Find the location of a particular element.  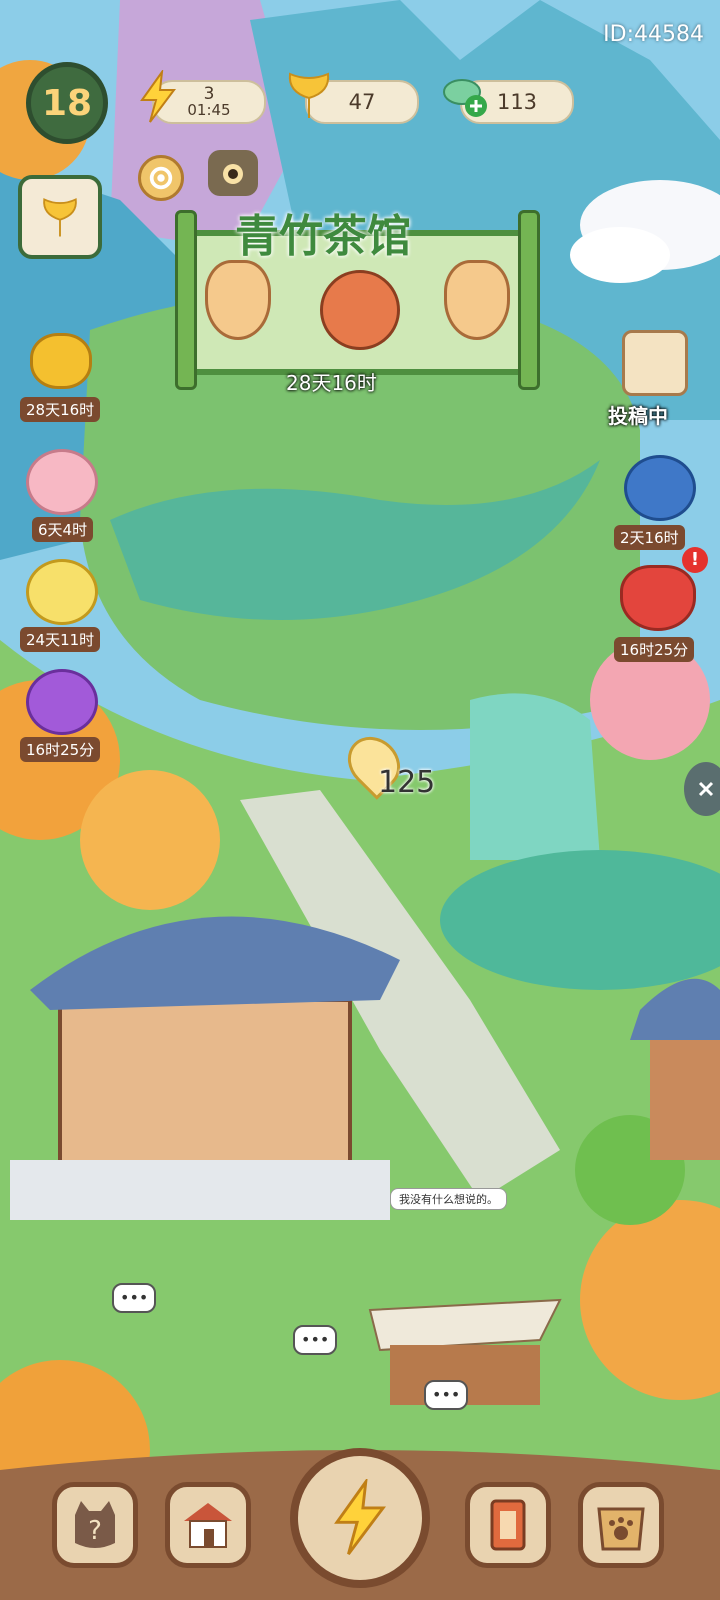

gold-pile-icon is located at coordinates (62, 592).